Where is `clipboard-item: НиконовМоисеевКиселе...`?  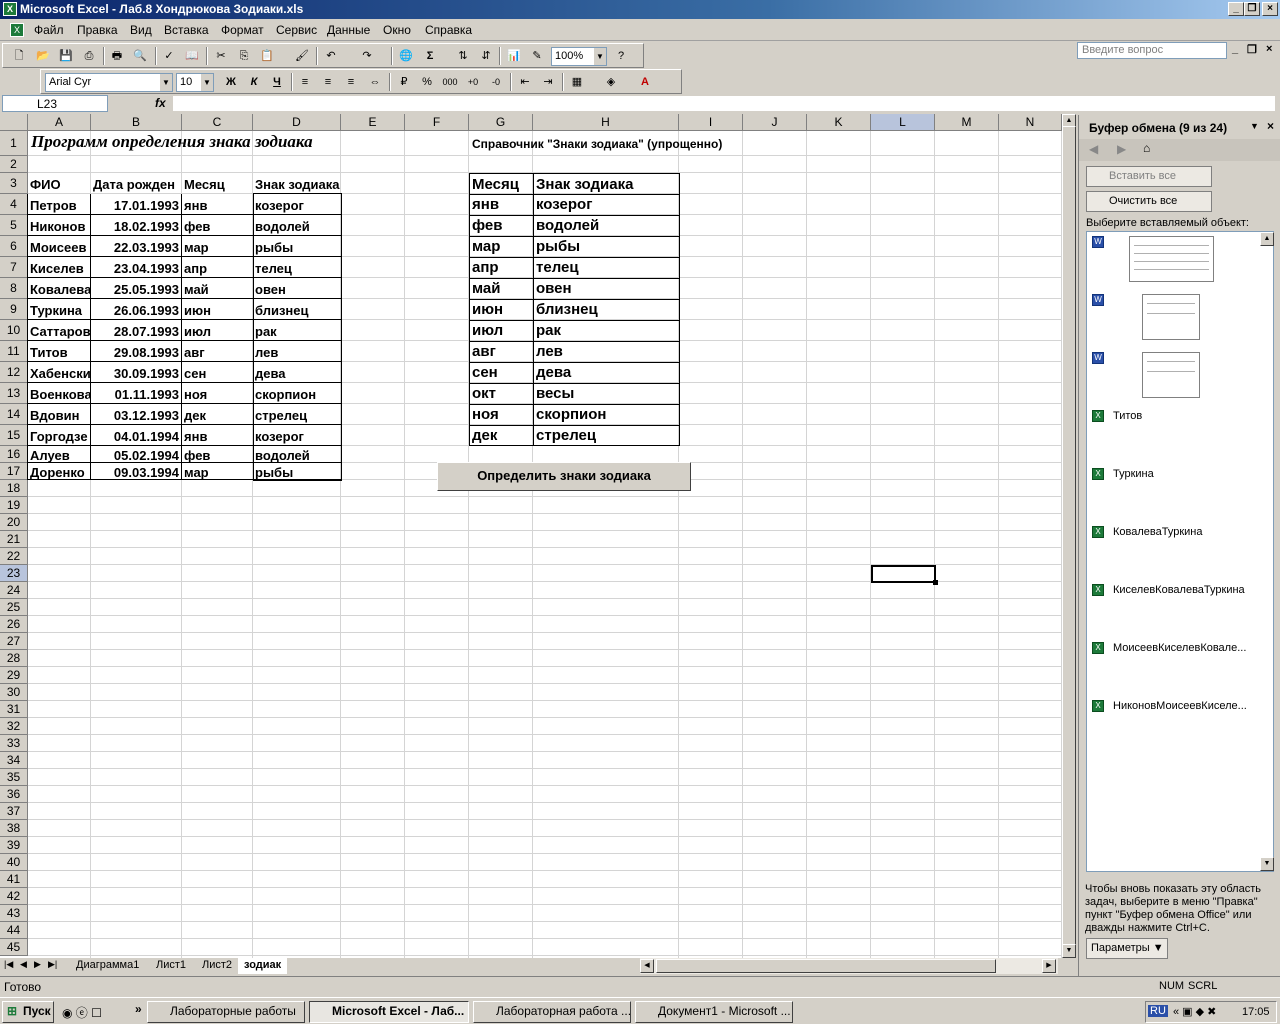
clipboard-item: НиконовМоисеевКиселе... is located at coordinates (1180, 706).